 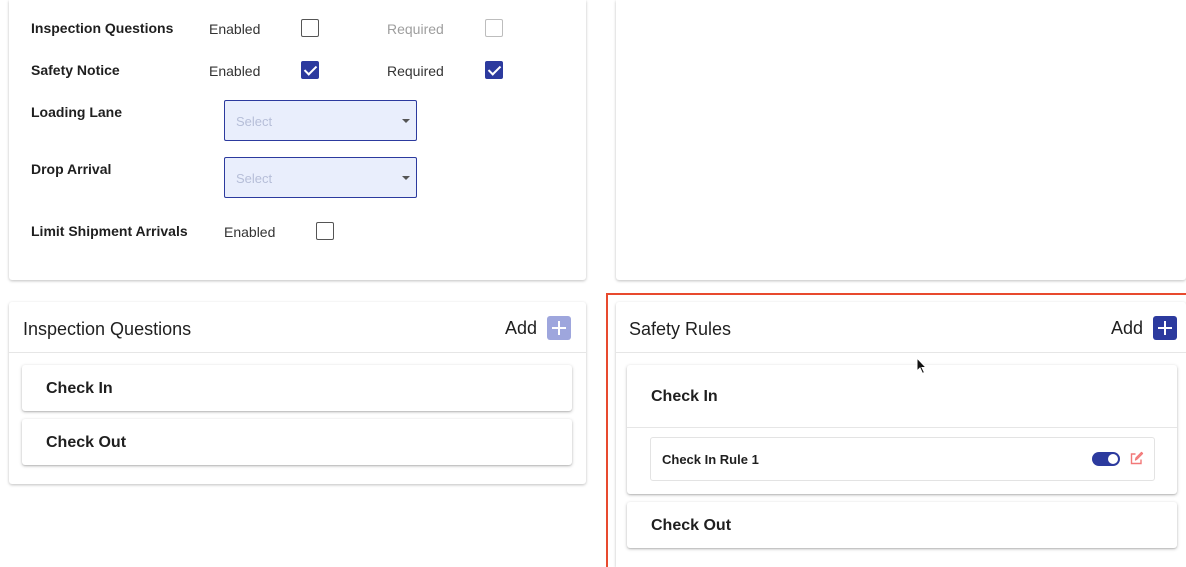 I want to click on inspection-questions-required-label: Required, so click(x=415, y=29).